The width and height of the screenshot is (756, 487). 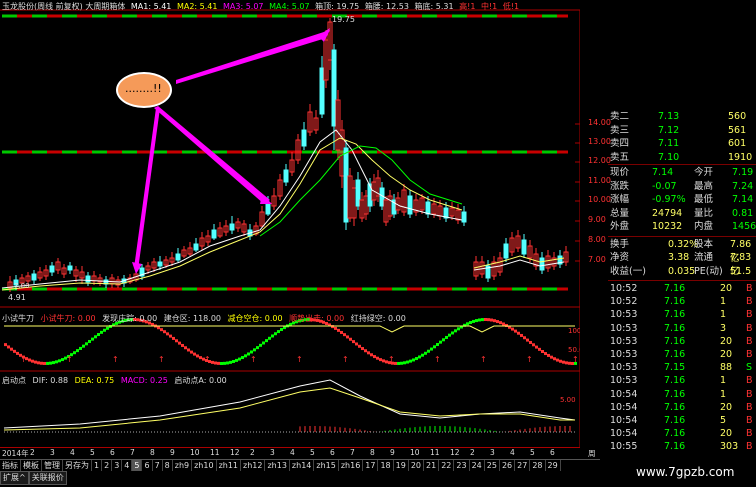 I want to click on indicator-tab: 26, so click(x=508, y=465).